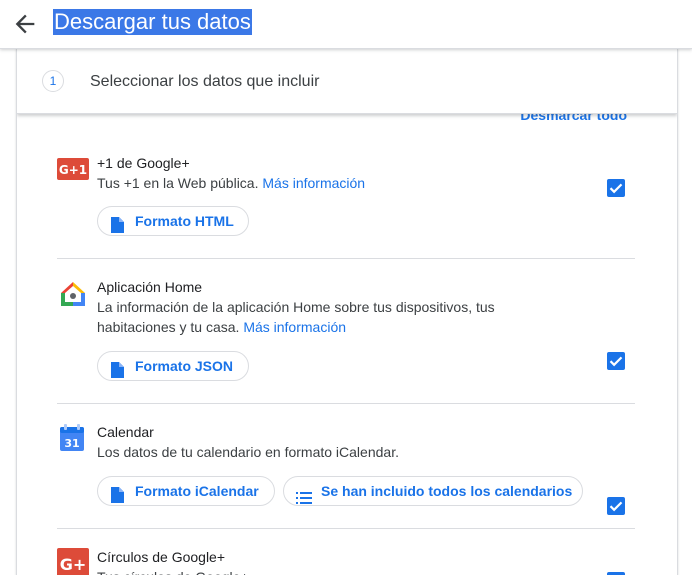 The height and width of the screenshot is (575, 692). I want to click on product-name: +1 de Google+, so click(143, 163).